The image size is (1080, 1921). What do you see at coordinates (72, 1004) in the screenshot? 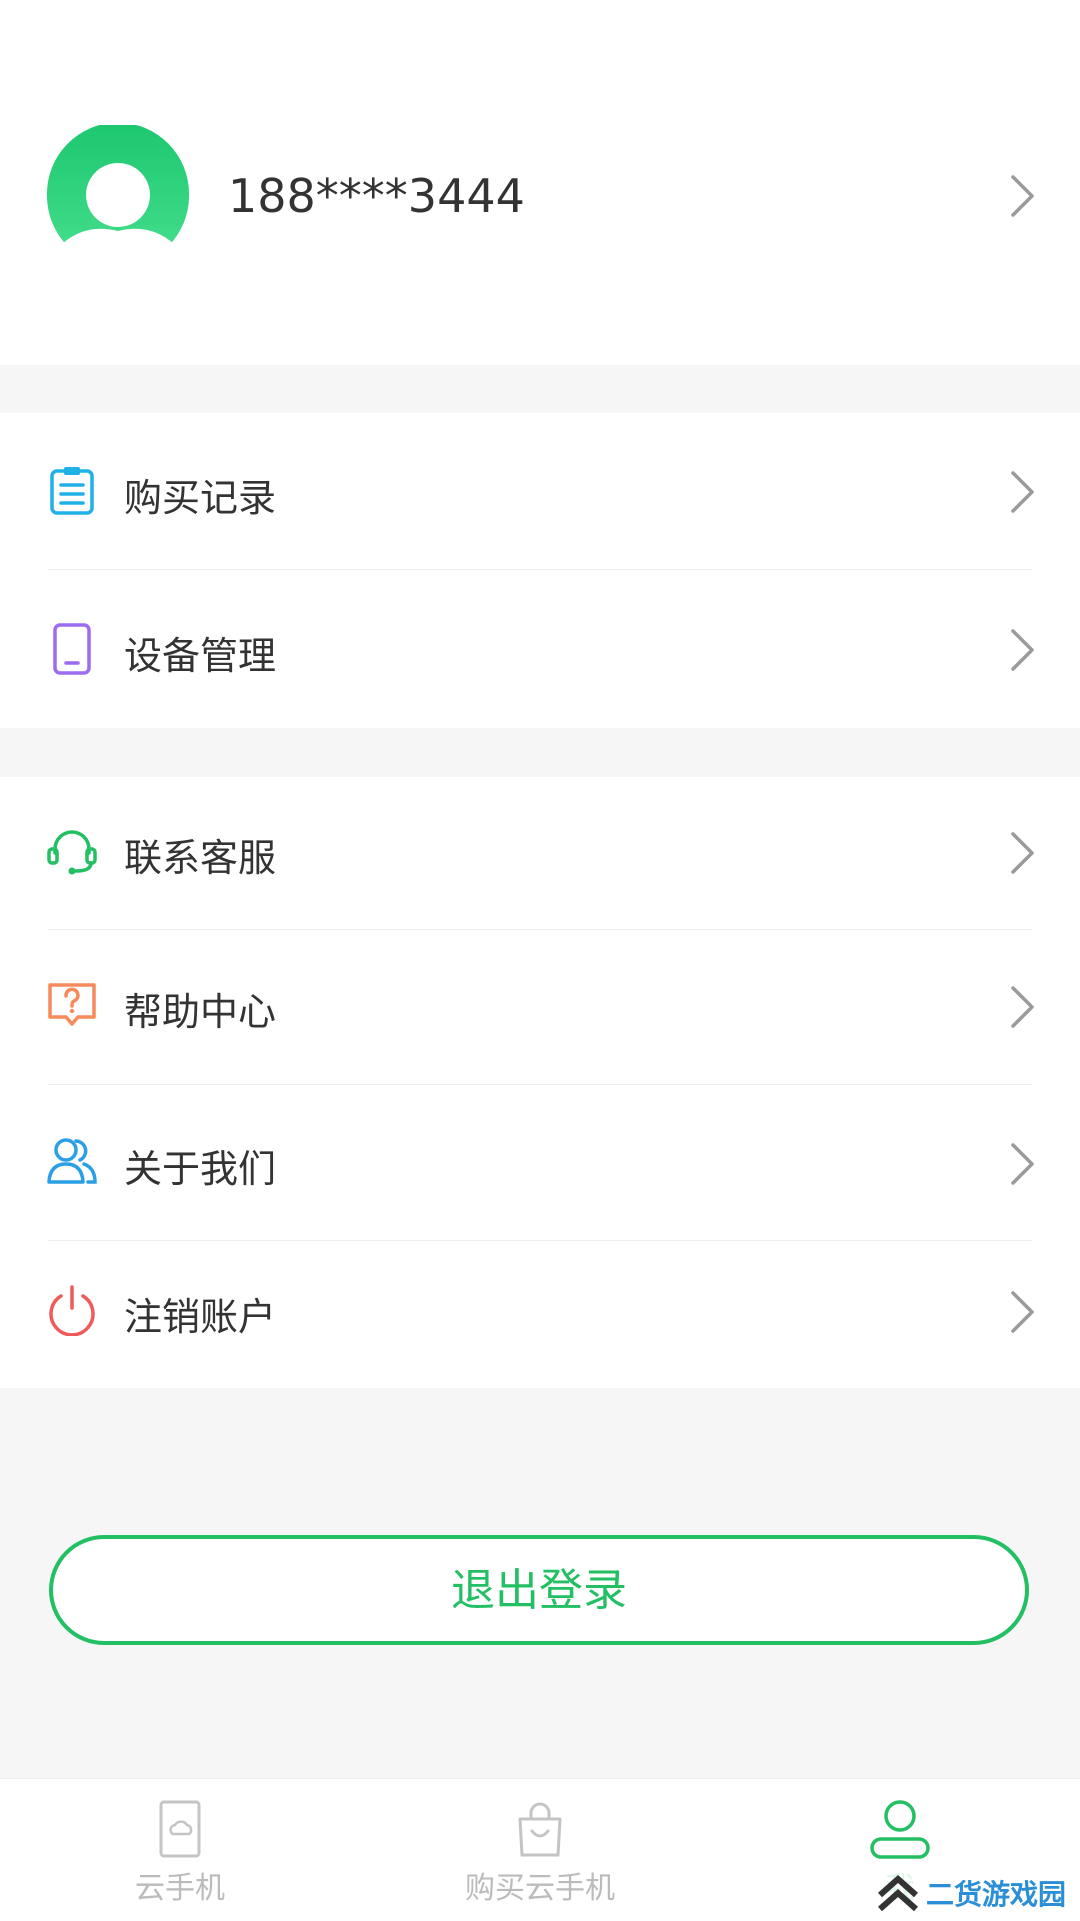
I see `help-question-icon` at bounding box center [72, 1004].